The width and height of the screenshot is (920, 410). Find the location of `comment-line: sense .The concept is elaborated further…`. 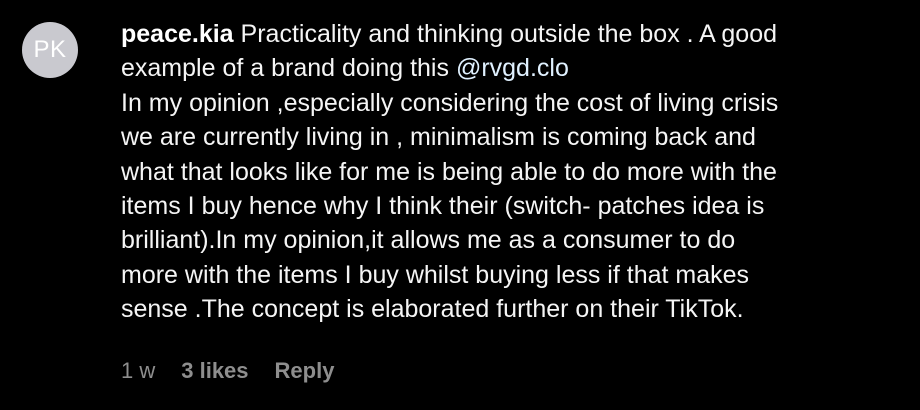

comment-line: sense .The concept is elaborated further… is located at coordinates (432, 309).